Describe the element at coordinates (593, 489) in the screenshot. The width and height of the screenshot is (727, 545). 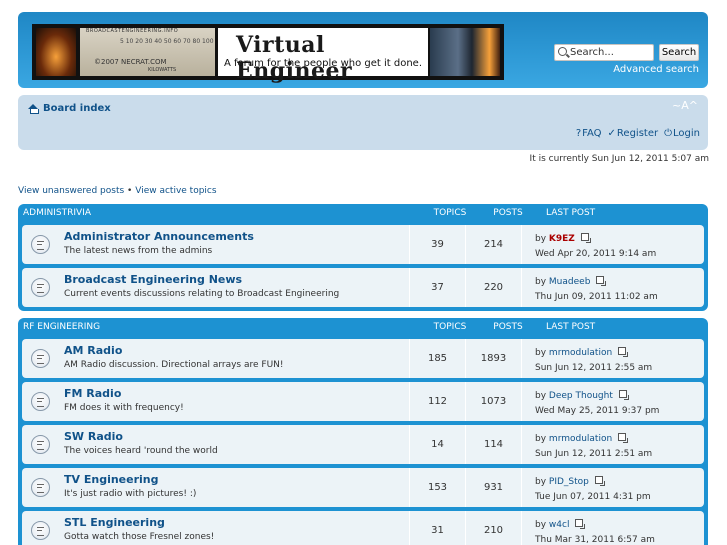
I see `last-post: by PID_Stop Tue Jun 07, 2011 4:31 pm` at that location.